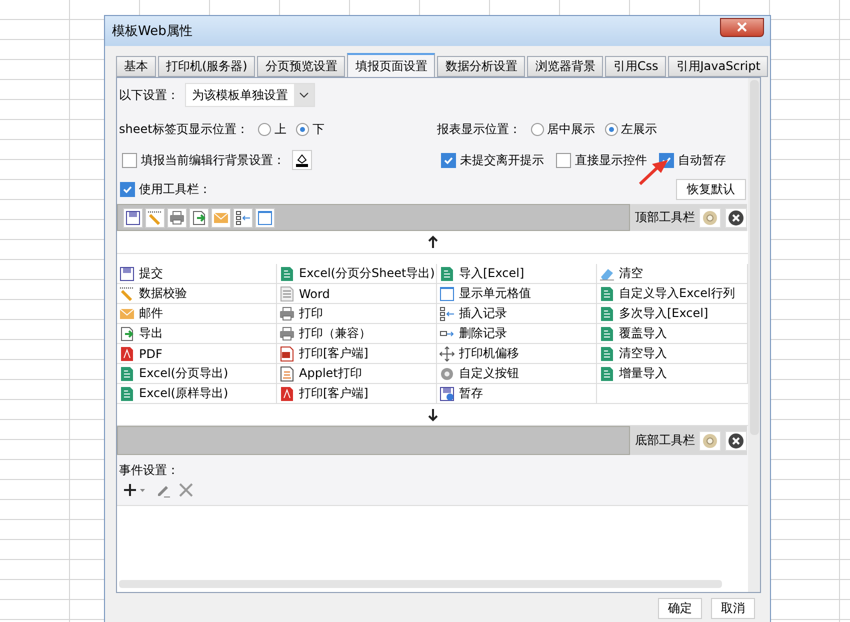  Describe the element at coordinates (310, 129) in the screenshot. I see `radio-option: 下` at that location.